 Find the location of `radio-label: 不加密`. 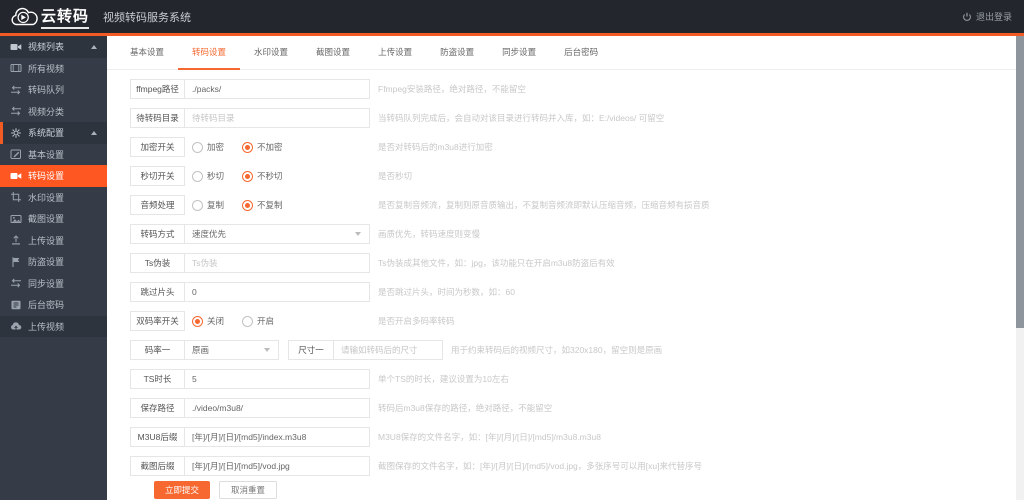

radio-label: 不加密 is located at coordinates (270, 147).